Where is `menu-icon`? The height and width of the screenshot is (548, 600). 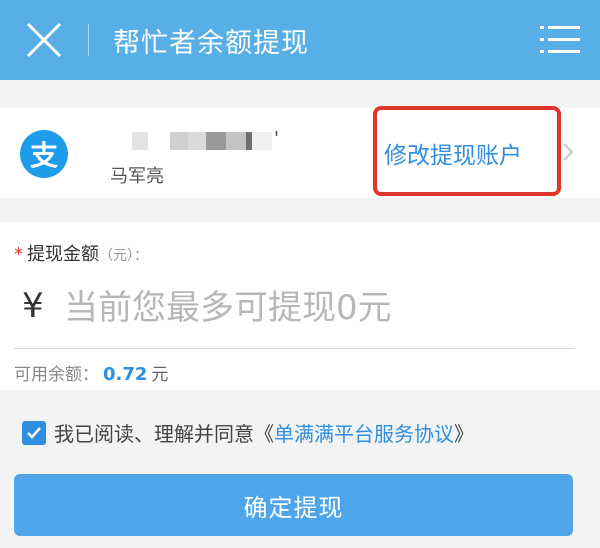 menu-icon is located at coordinates (560, 39).